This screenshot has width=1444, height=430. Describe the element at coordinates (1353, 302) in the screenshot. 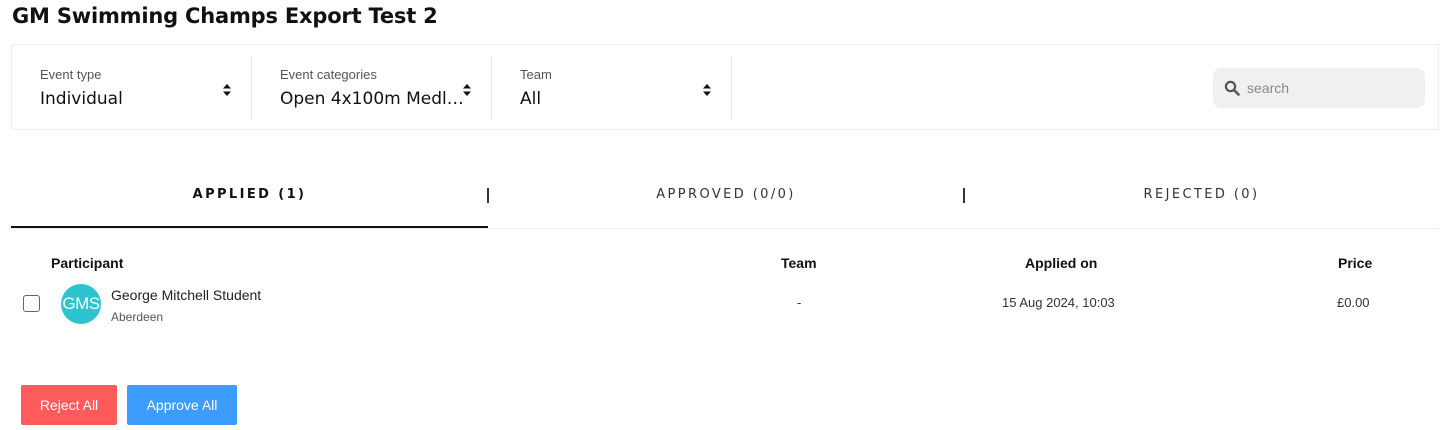

I see `price-cell: £0.00` at that location.